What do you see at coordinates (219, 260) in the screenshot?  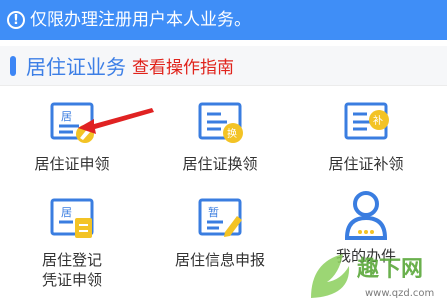 I see `service-label: 居住信息申报` at bounding box center [219, 260].